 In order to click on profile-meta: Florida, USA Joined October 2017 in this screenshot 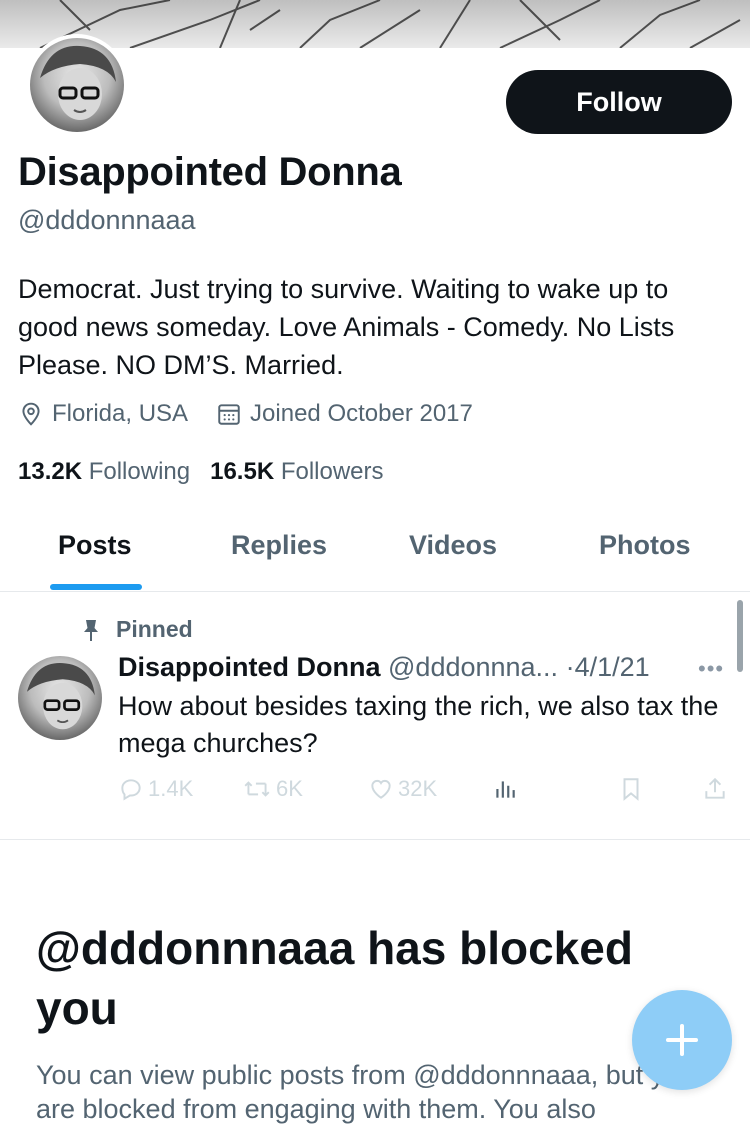, I will do `click(259, 414)`.